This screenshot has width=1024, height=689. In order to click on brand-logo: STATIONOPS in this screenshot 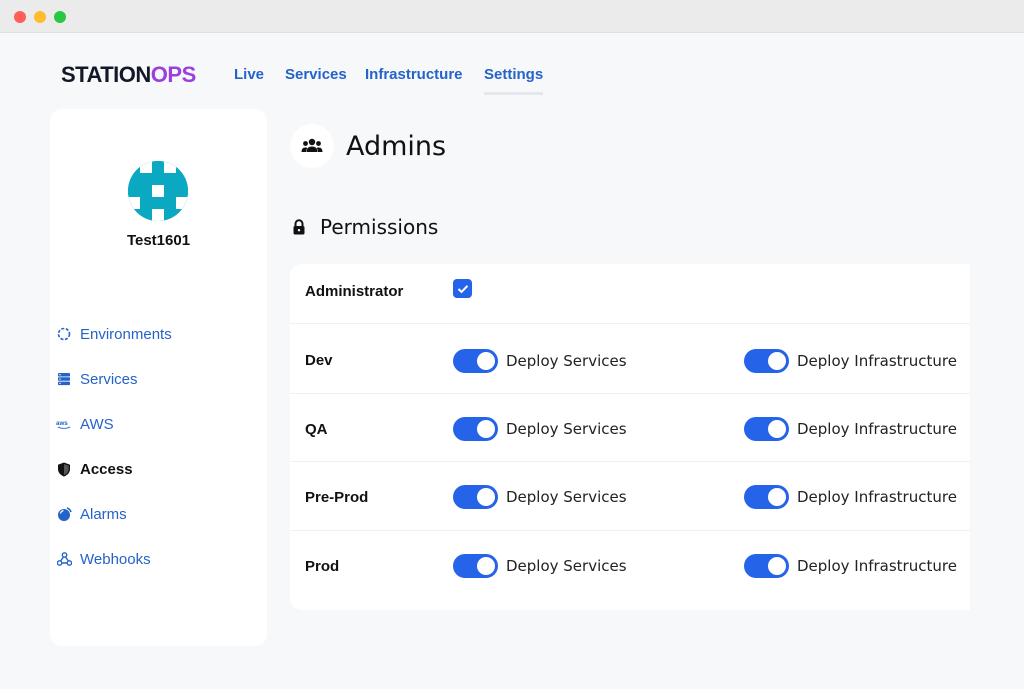, I will do `click(128, 75)`.